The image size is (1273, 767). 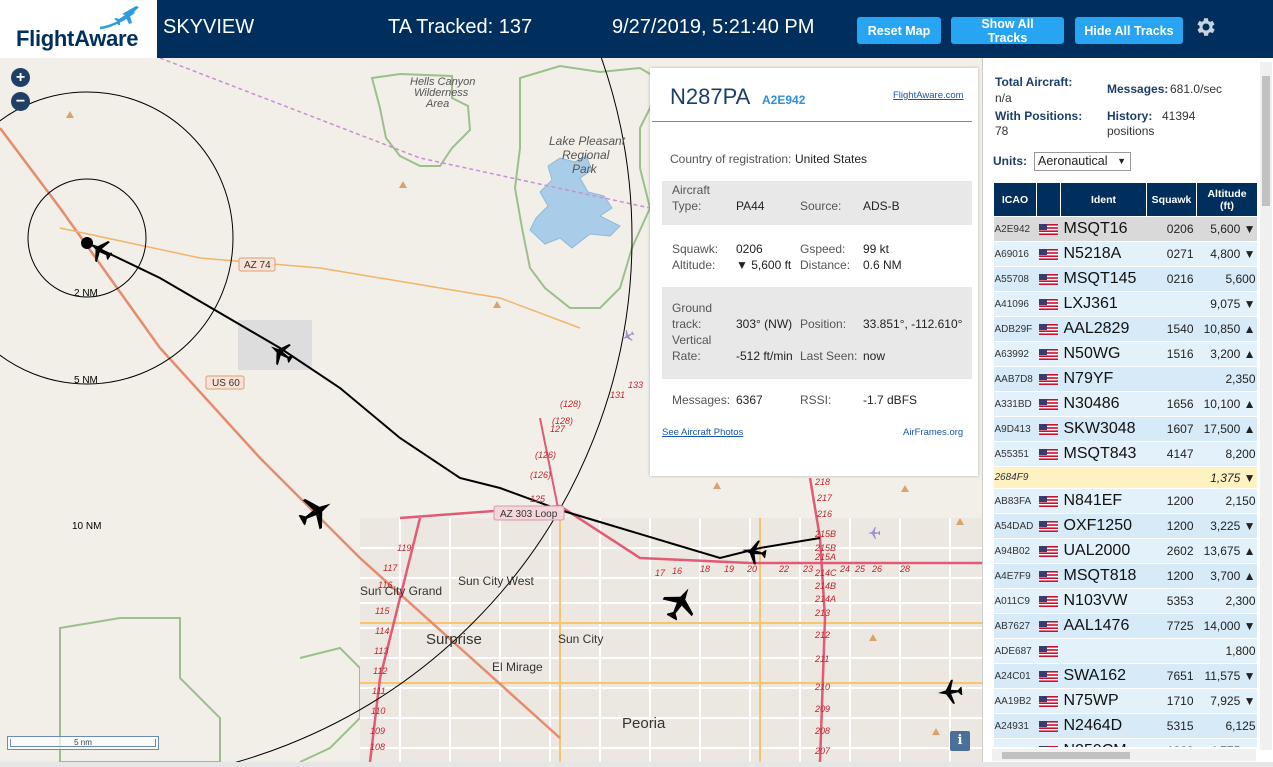 I want to click on table-row: A54DAD OXF1250 1200 3,225 ▼, so click(x=1125, y=526).